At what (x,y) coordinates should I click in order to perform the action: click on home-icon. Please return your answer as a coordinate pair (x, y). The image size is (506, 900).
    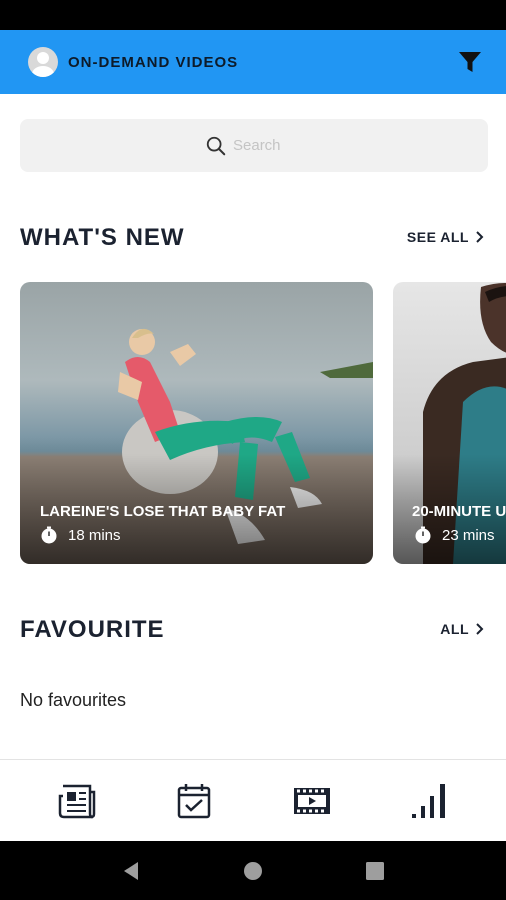
    Looking at the image, I should click on (253, 870).